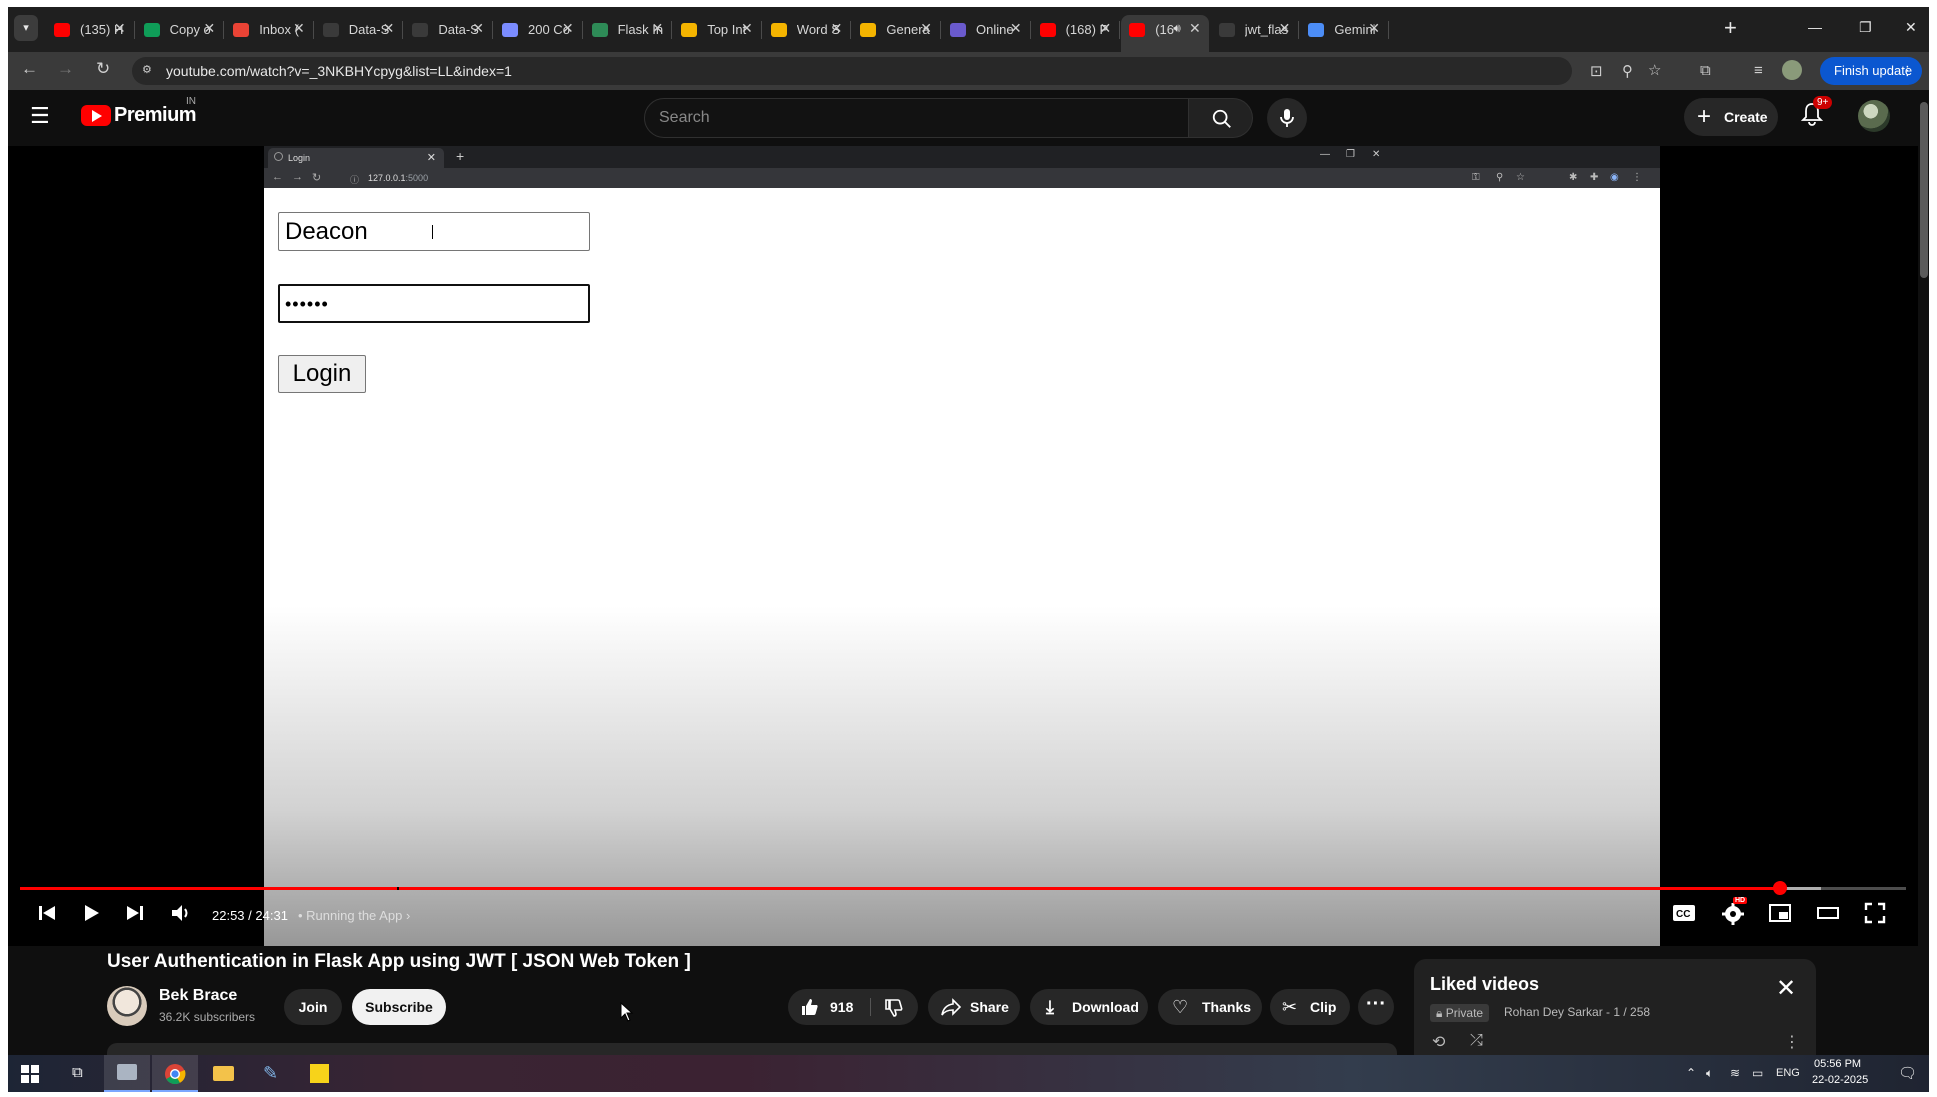  Describe the element at coordinates (909, 118) in the screenshot. I see `search-input` at that location.